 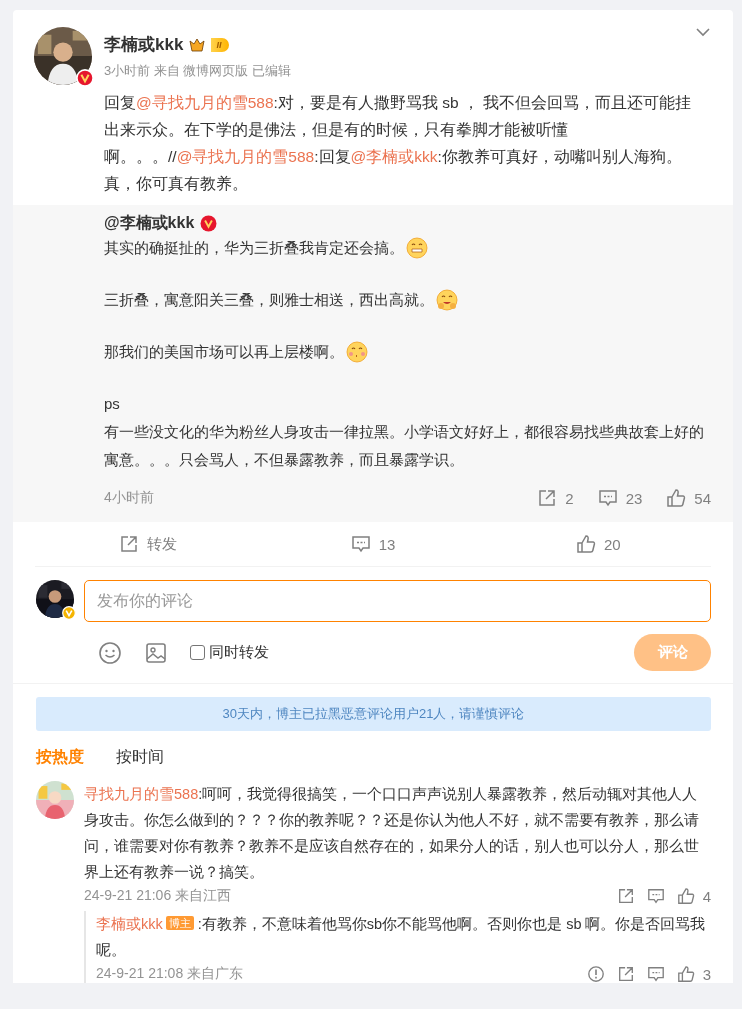 What do you see at coordinates (170, 974) in the screenshot?
I see `reply-time: 24-9-21 21:08 来自广东` at bounding box center [170, 974].